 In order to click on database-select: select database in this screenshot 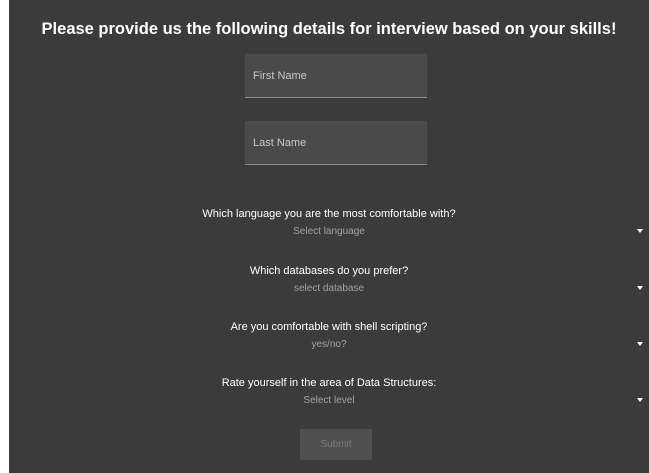, I will do `click(329, 288)`.